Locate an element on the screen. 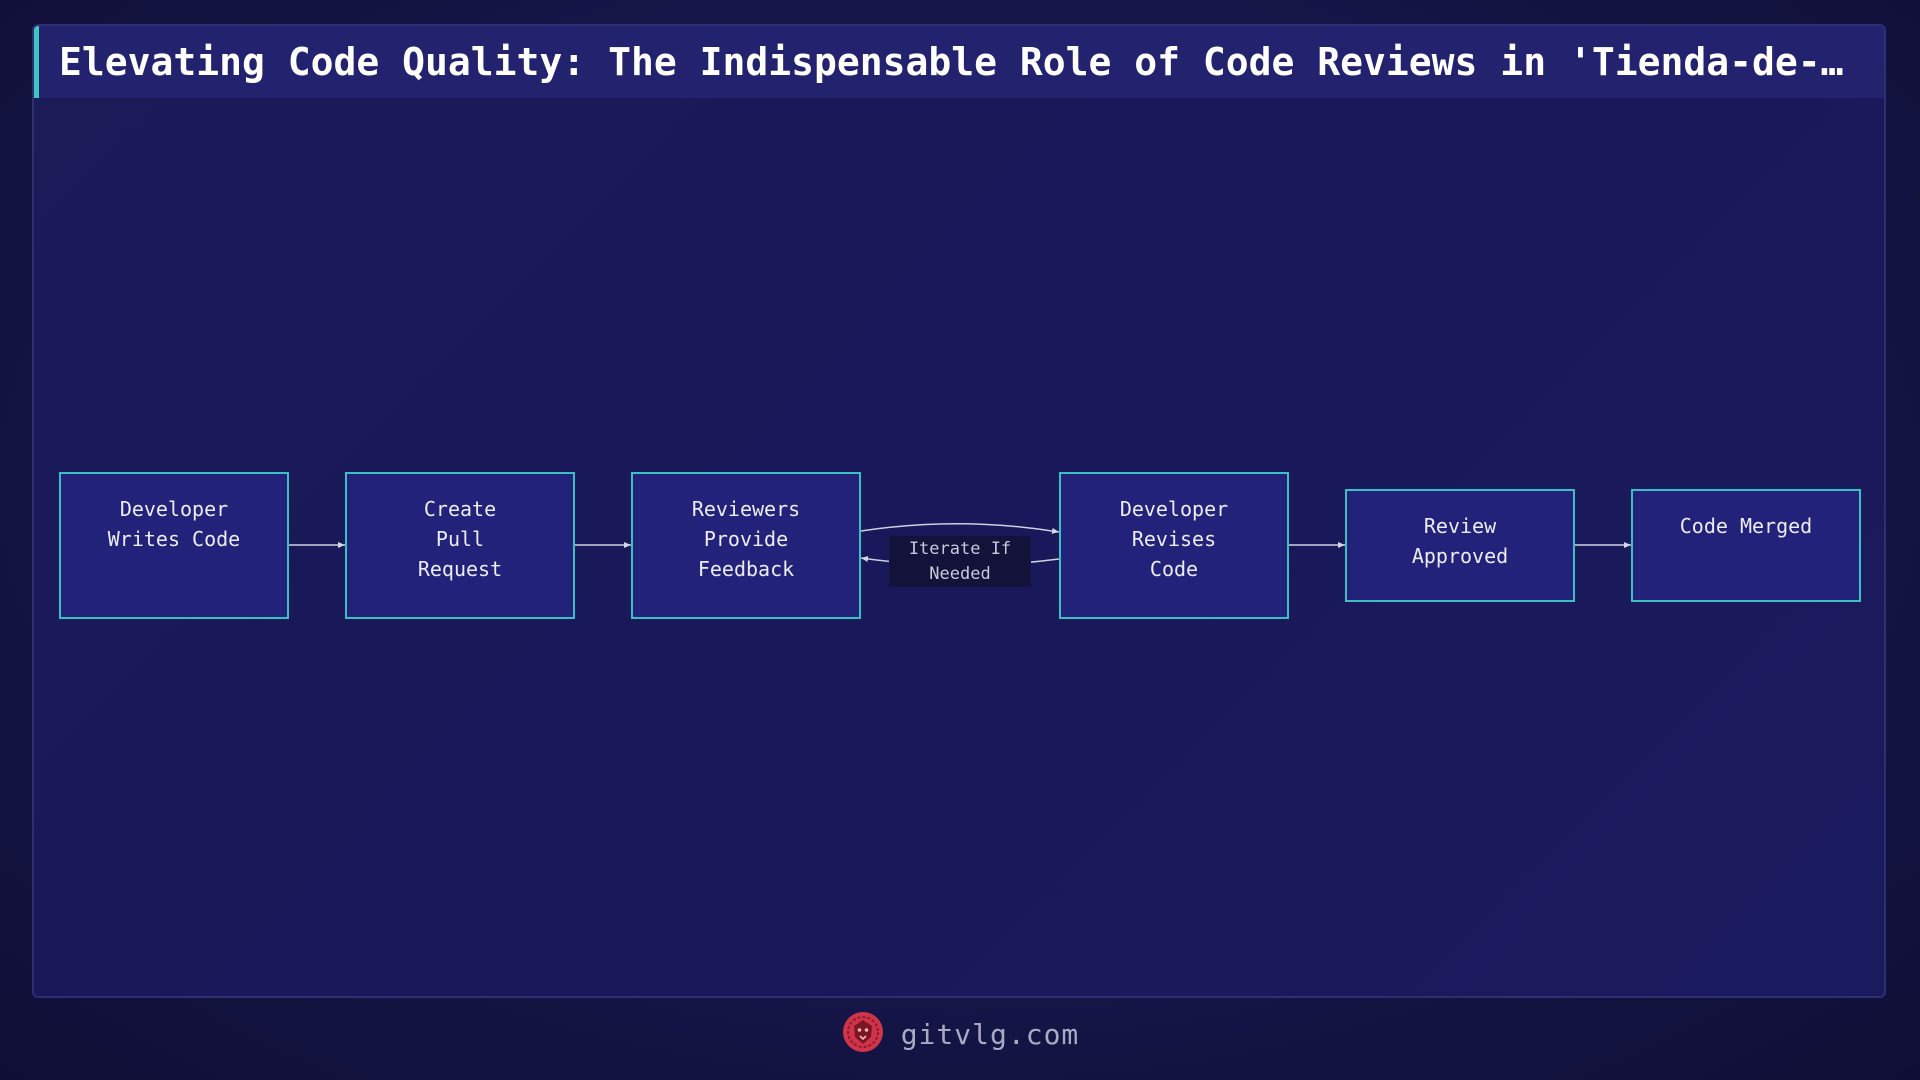  node-developer-revises-code: Developer Revises Code is located at coordinates (1174, 545).